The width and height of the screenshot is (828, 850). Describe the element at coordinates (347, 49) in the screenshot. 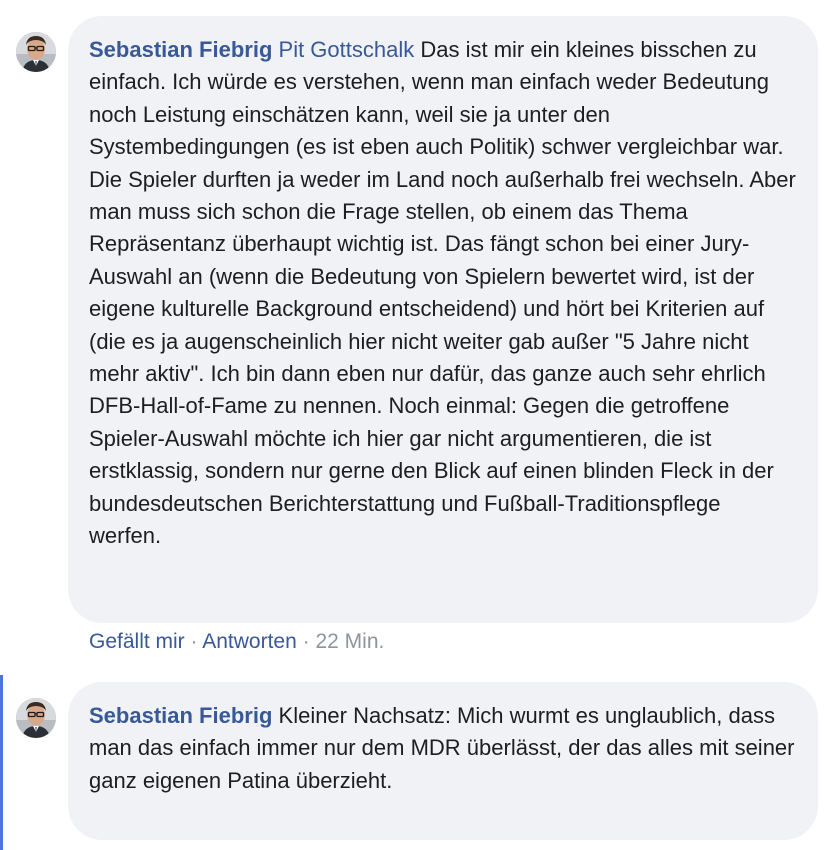

I see `mention-link: Pit Gottschalk` at that location.